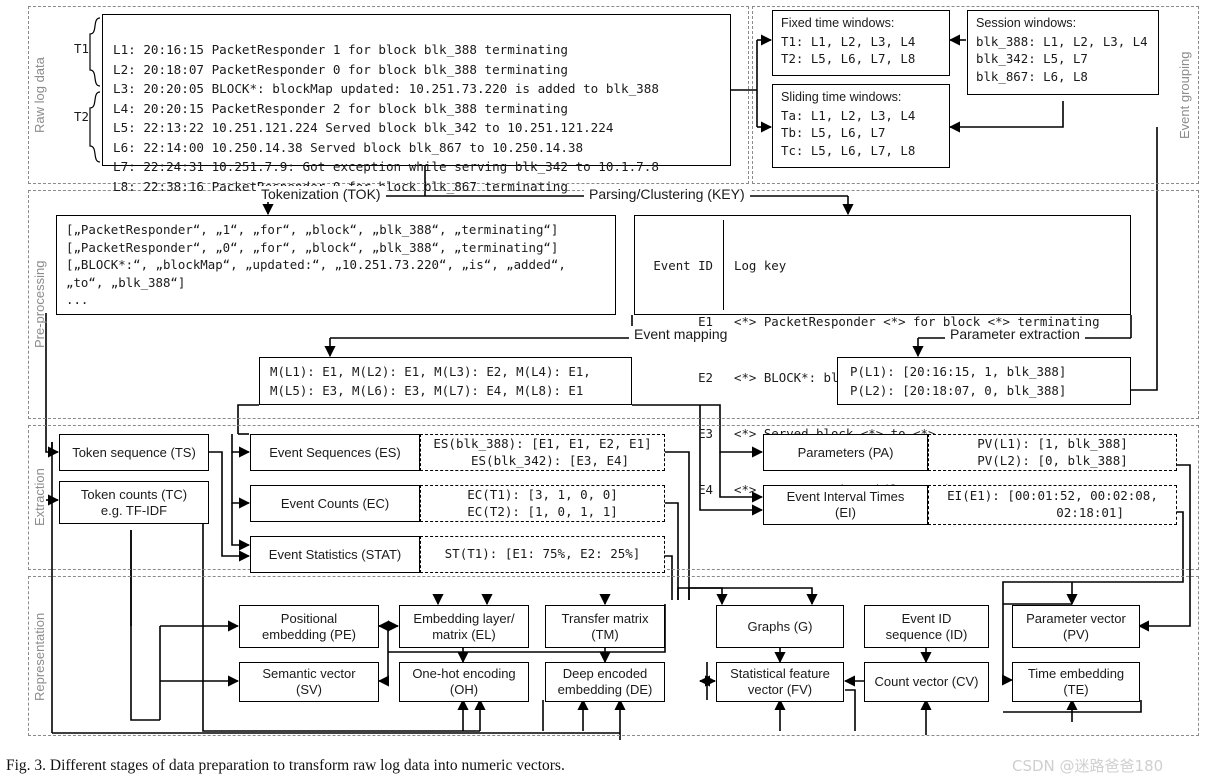 The height and width of the screenshot is (781, 1205). Describe the element at coordinates (81, 116) in the screenshot. I see `raw-log-group-label-t2: T2` at that location.